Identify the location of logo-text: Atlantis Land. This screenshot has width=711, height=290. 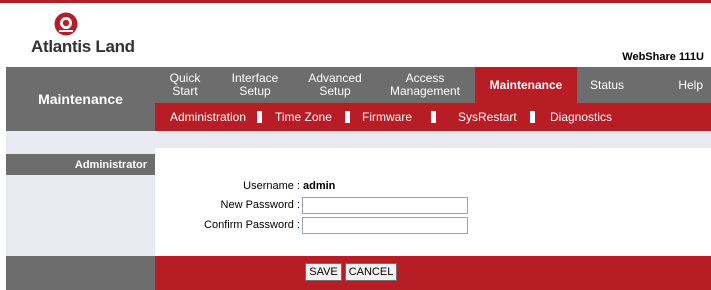
(83, 46).